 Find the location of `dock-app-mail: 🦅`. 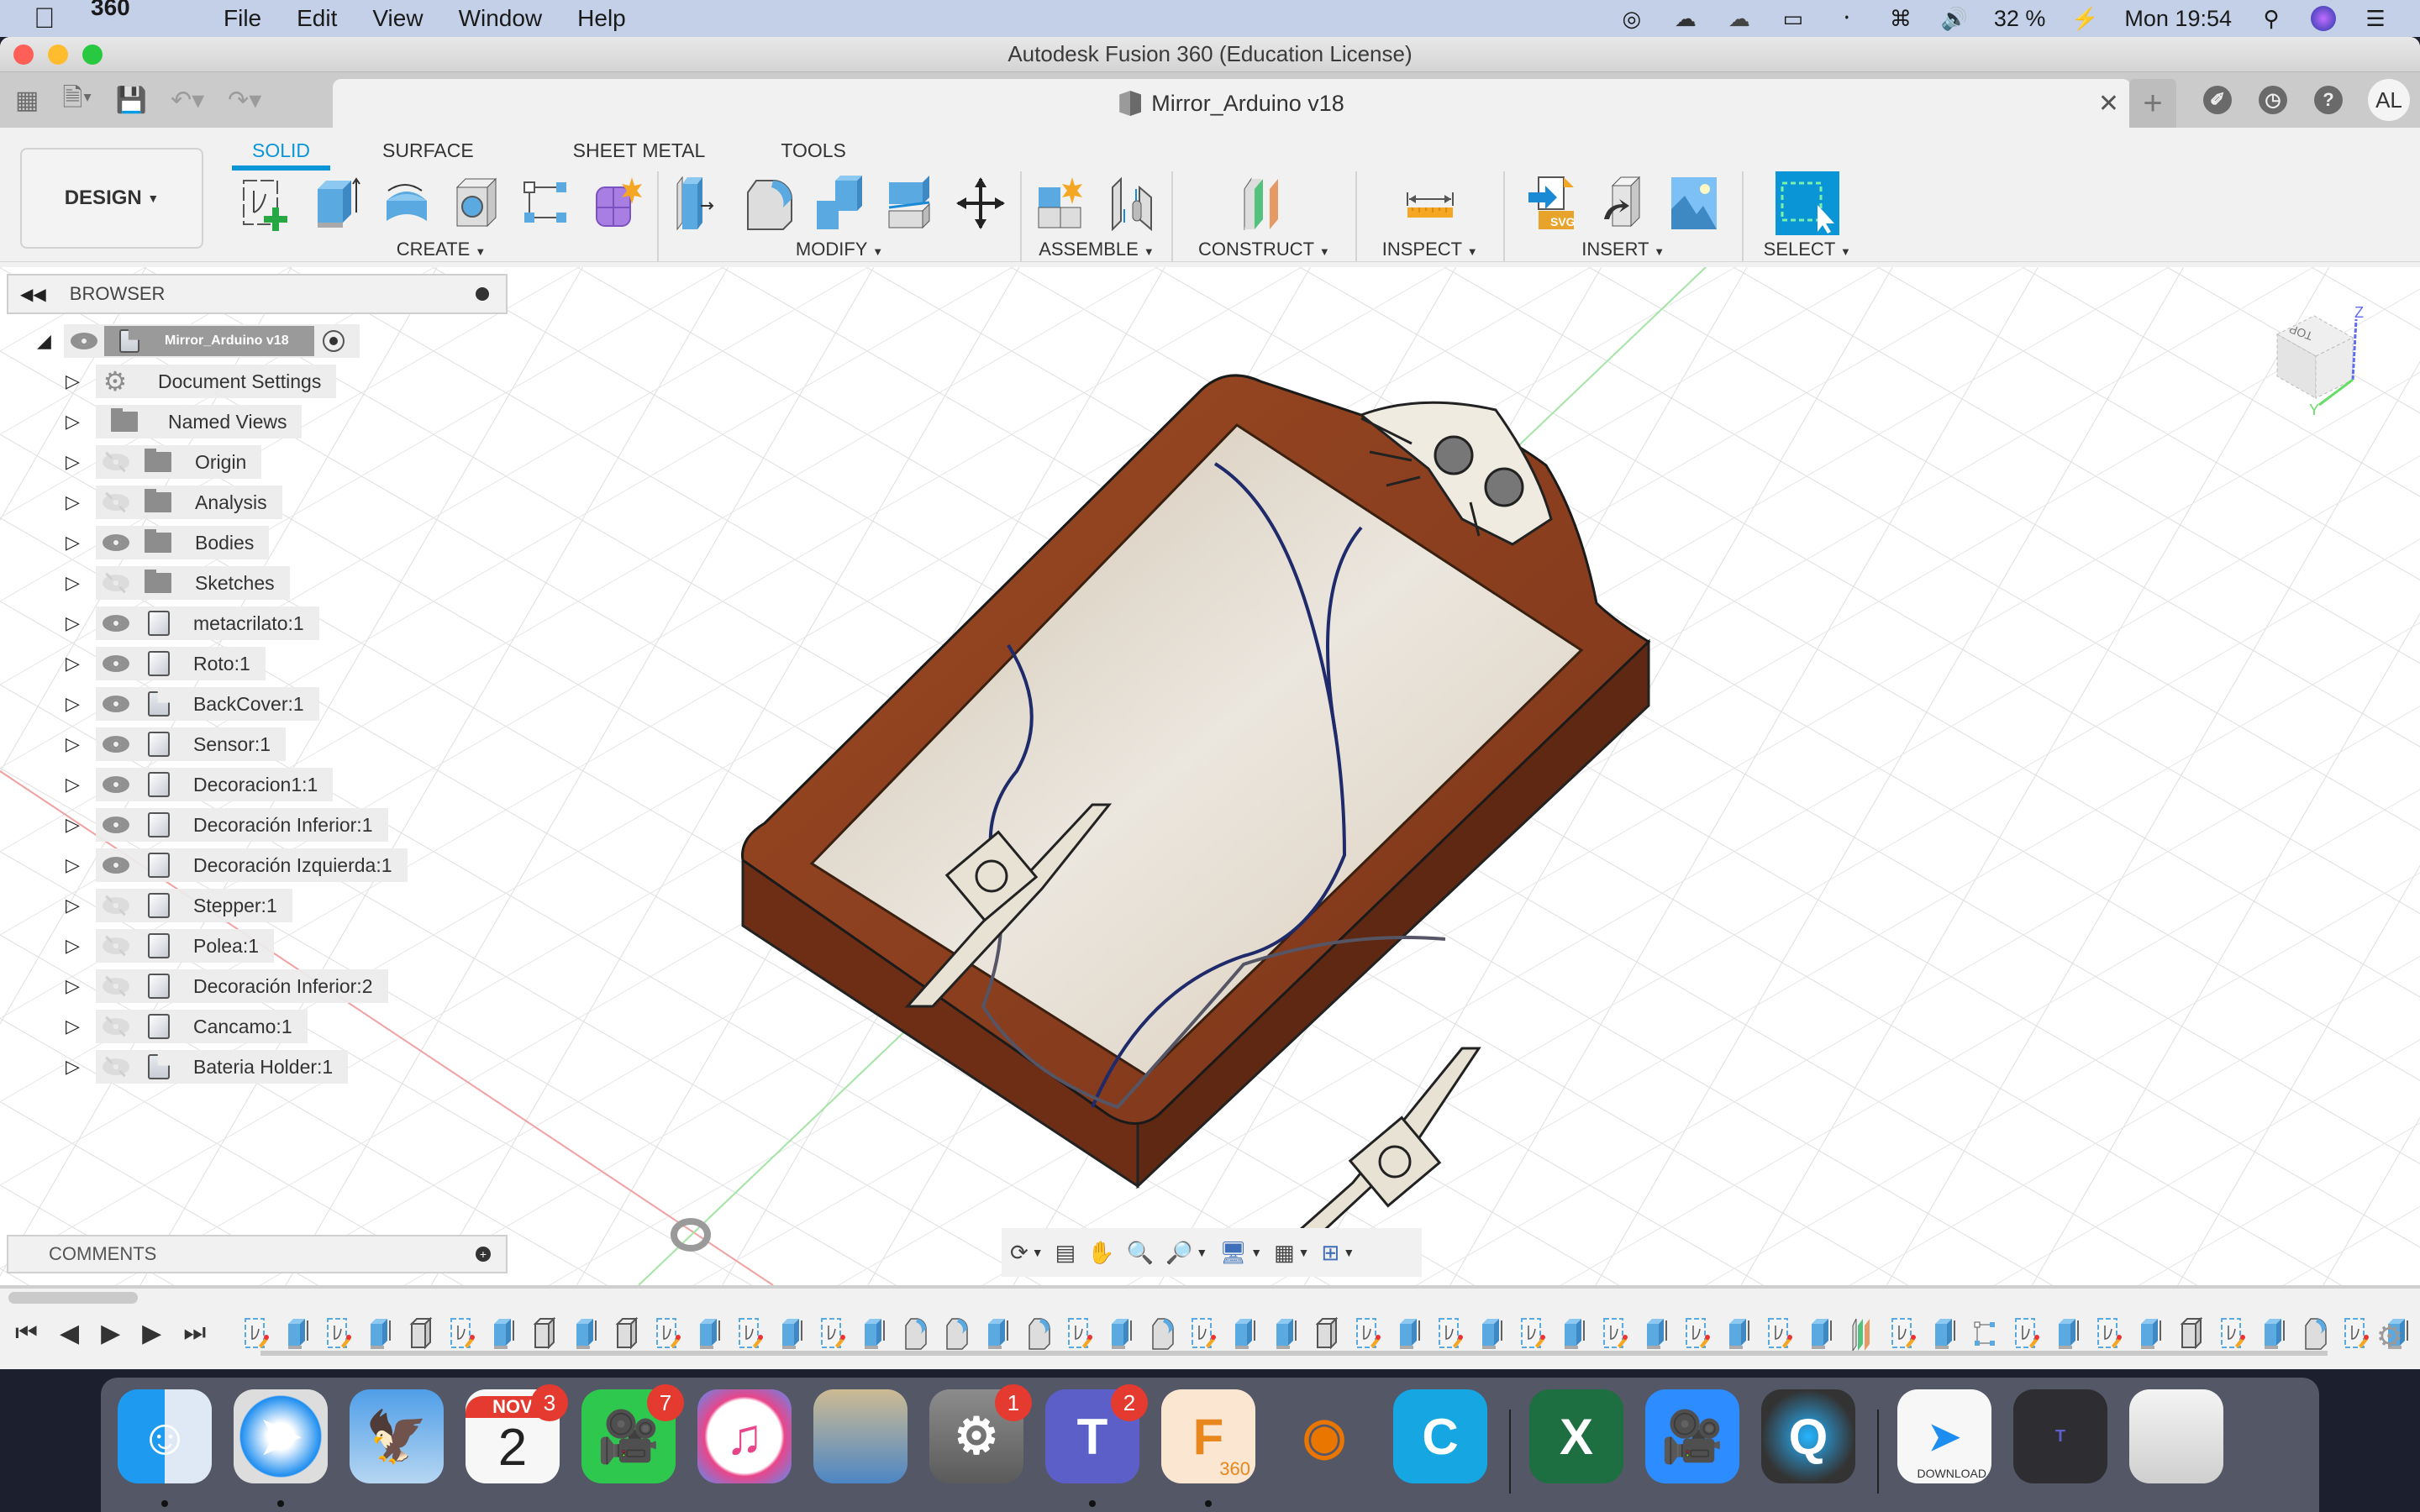

dock-app-mail: 🦅 is located at coordinates (398, 1440).